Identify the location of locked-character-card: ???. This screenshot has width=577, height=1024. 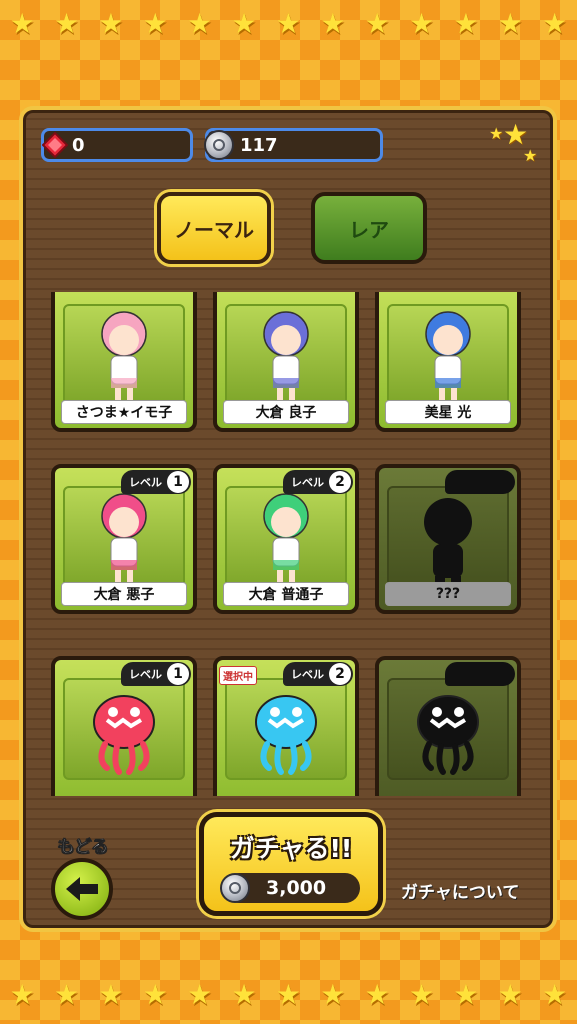
(448, 539).